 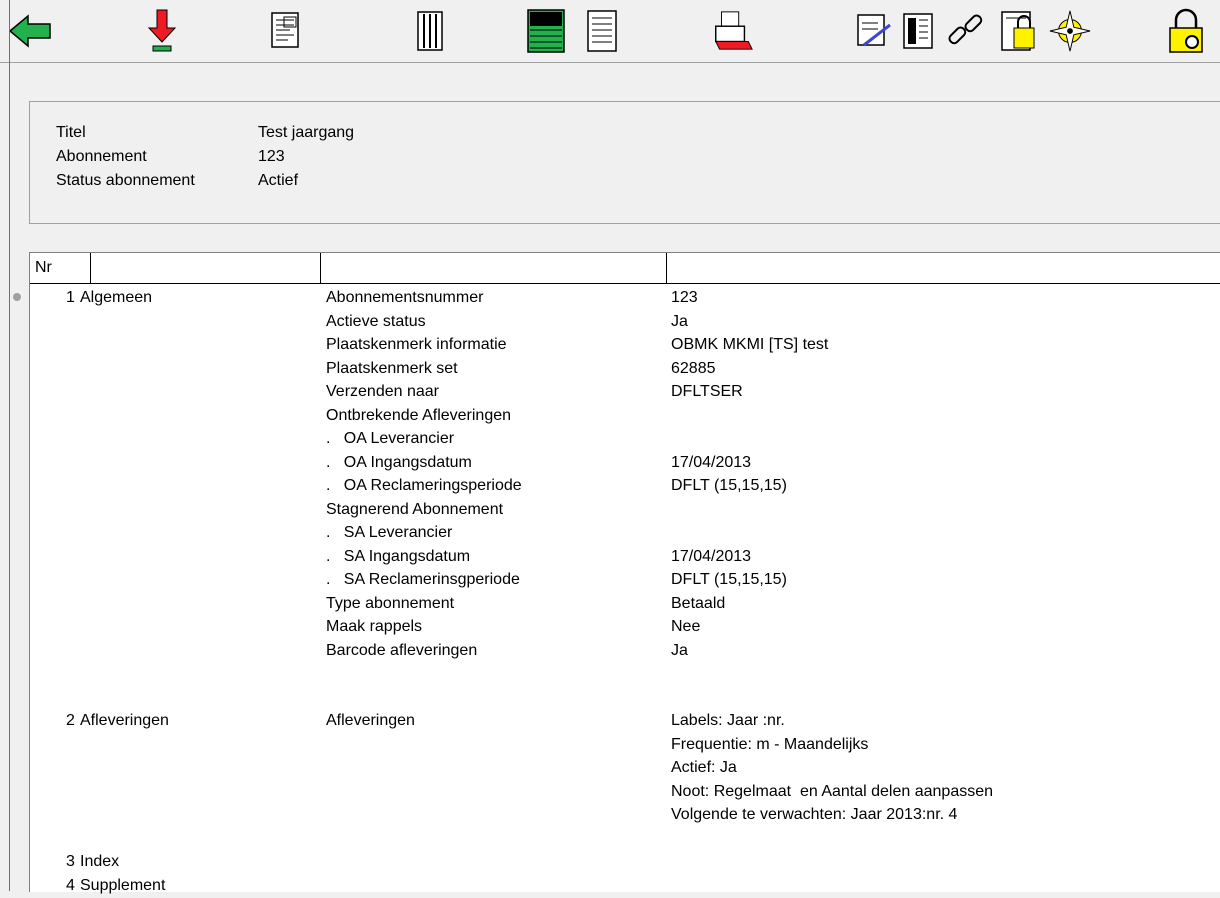 What do you see at coordinates (125, 180) in the screenshot?
I see `status-label: Status abonnement` at bounding box center [125, 180].